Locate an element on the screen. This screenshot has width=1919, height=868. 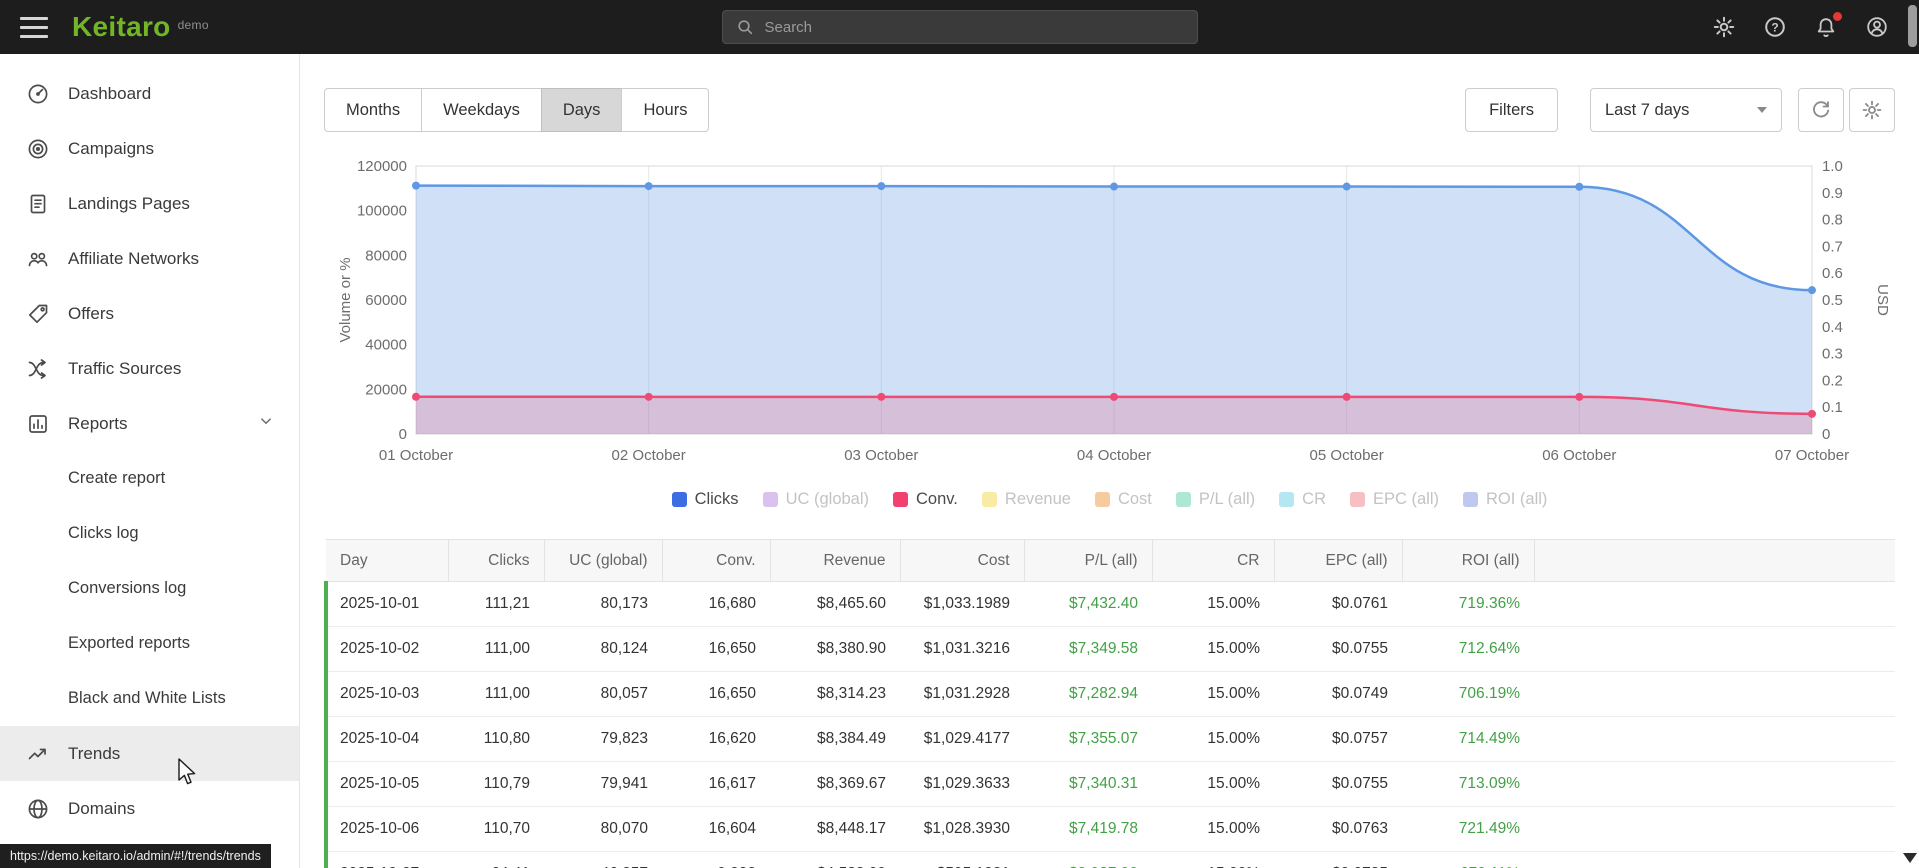
refresh-icon is located at coordinates (1821, 109).